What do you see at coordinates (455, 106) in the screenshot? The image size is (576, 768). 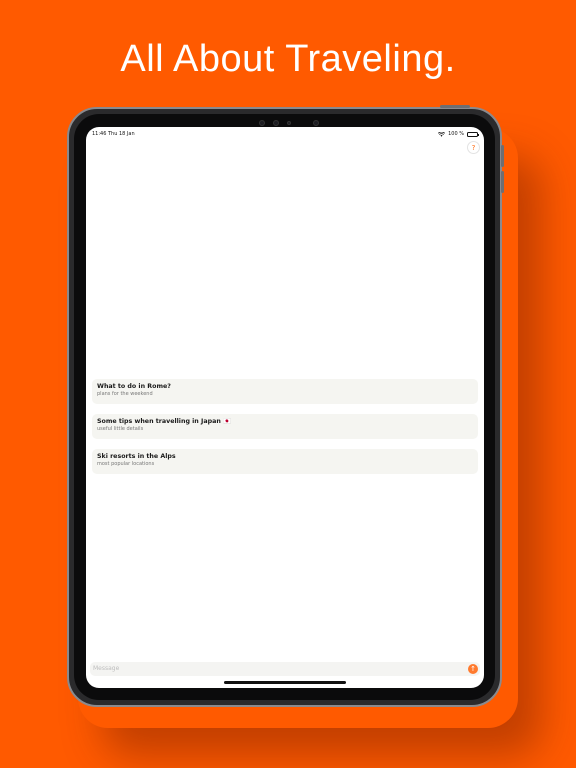 I see `top-button` at bounding box center [455, 106].